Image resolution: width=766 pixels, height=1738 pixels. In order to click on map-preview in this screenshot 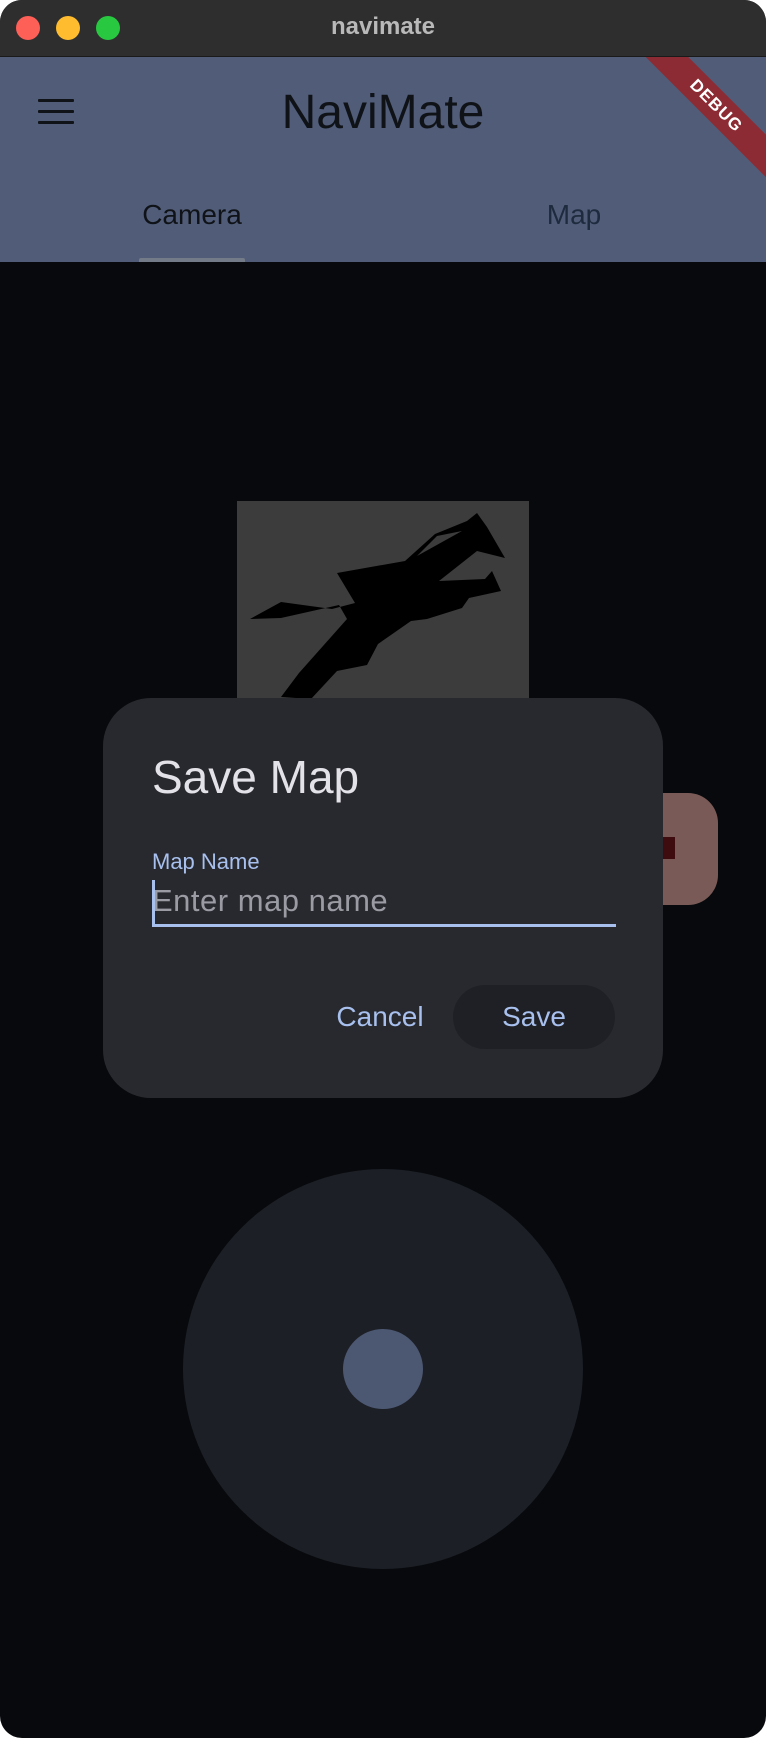, I will do `click(383, 600)`.